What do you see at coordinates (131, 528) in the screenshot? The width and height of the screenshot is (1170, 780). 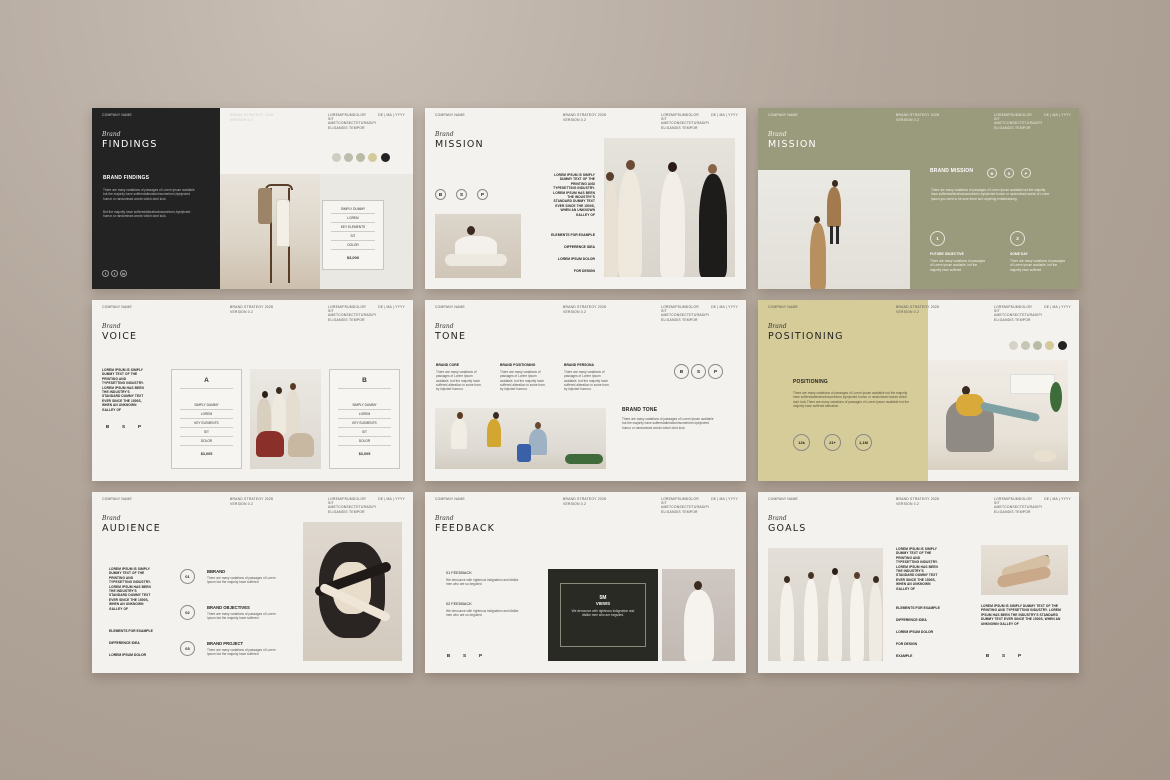 I see `slide-title: AUDIENCE` at bounding box center [131, 528].